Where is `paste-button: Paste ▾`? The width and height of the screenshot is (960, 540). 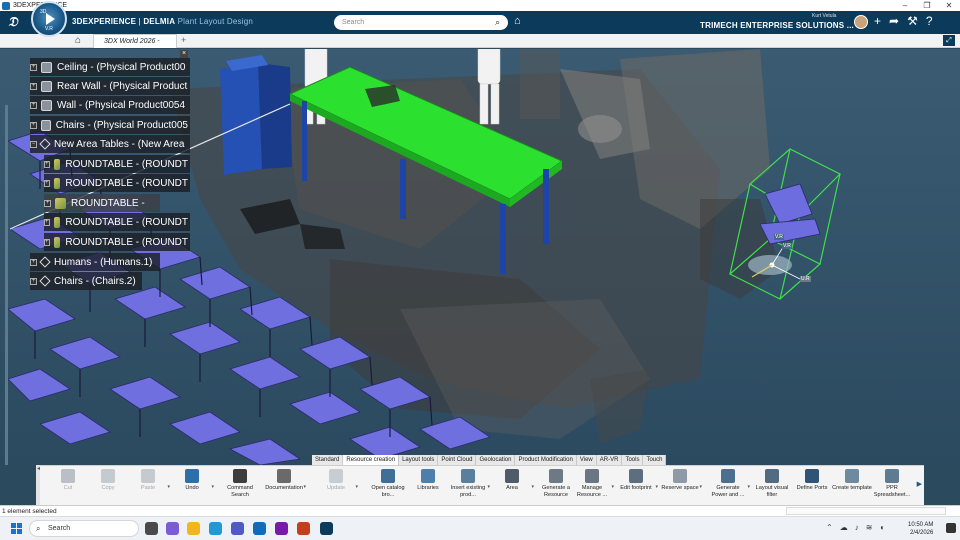 paste-button: Paste ▾ is located at coordinates (149, 486).